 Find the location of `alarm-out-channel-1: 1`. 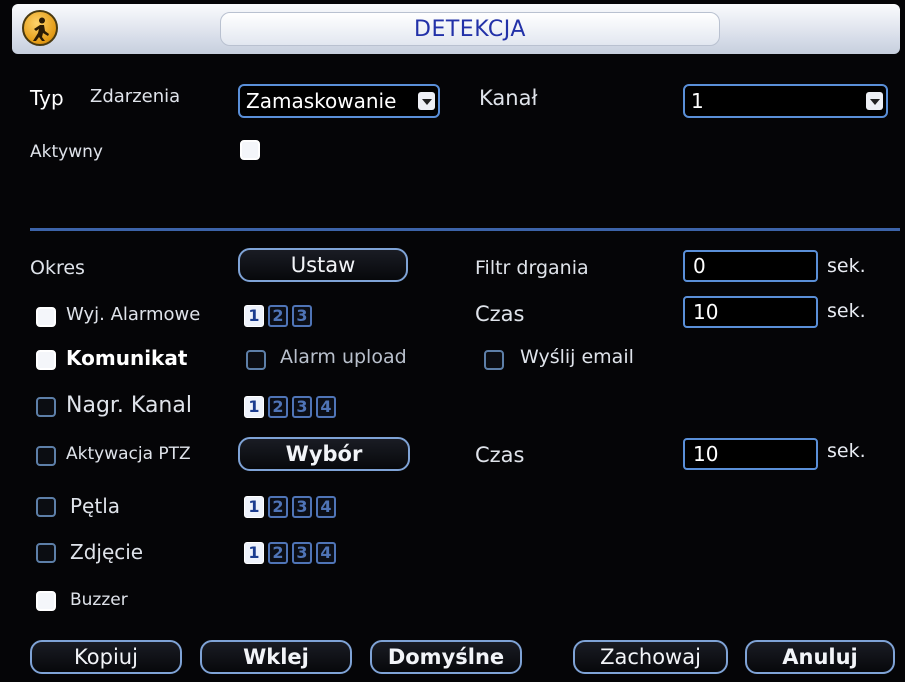

alarm-out-channel-1: 1 is located at coordinates (254, 316).